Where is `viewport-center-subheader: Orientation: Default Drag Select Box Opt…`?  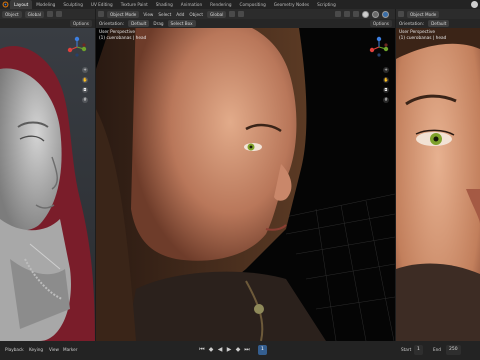
viewport-center-subheader: Orientation: Default Drag Select Box Opt… is located at coordinates (245, 23).